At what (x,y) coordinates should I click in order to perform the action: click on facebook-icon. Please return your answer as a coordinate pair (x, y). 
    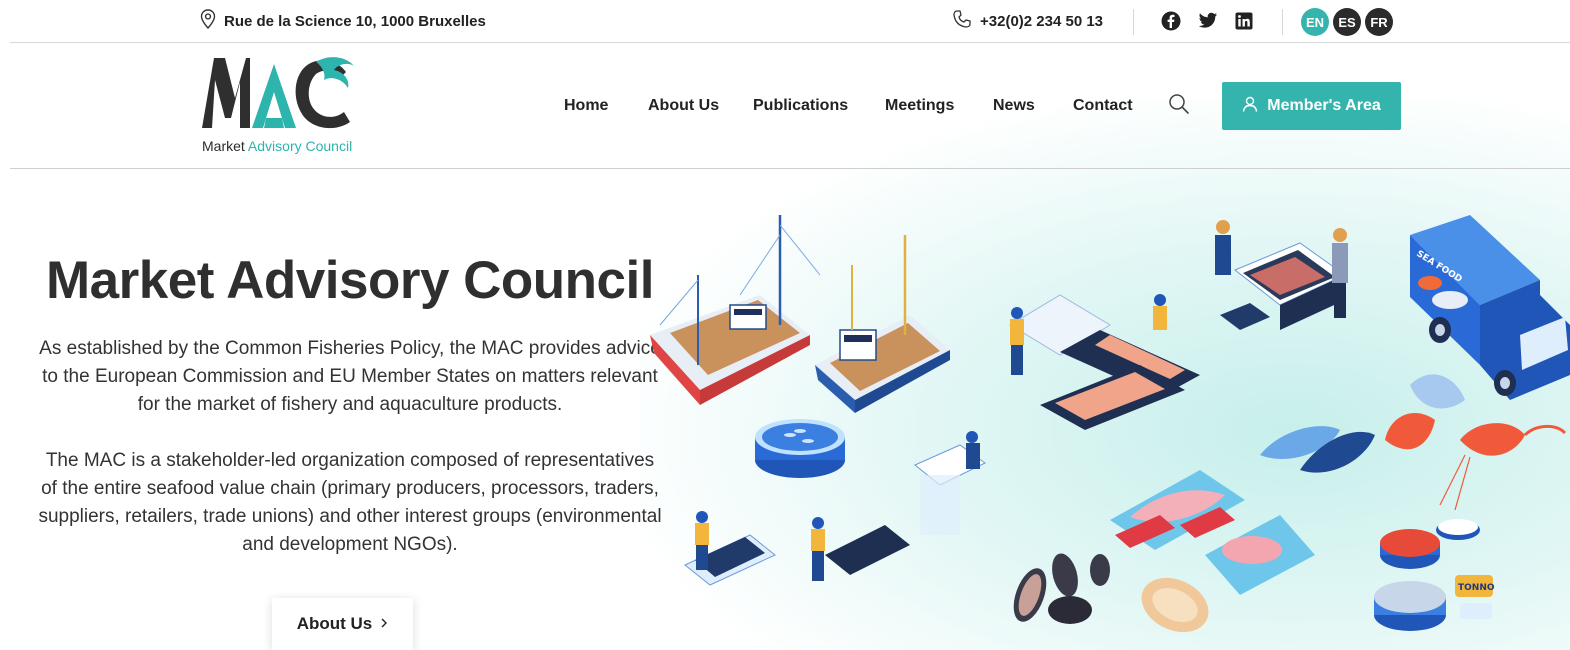
    Looking at the image, I should click on (1171, 21).